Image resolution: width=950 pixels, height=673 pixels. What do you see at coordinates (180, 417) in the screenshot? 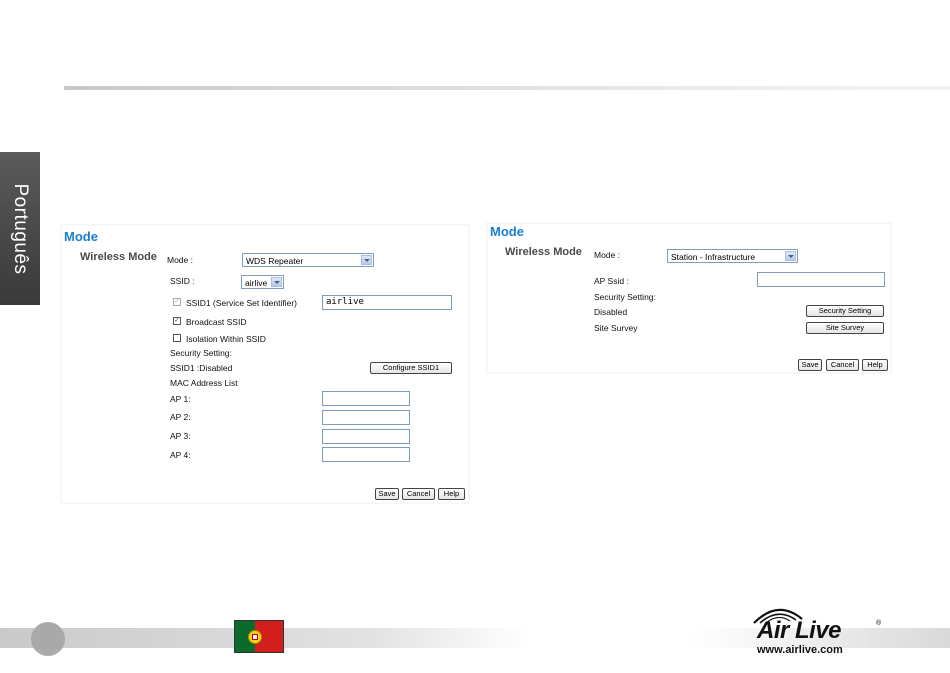
I see `ap2-label: AP 2:` at bounding box center [180, 417].